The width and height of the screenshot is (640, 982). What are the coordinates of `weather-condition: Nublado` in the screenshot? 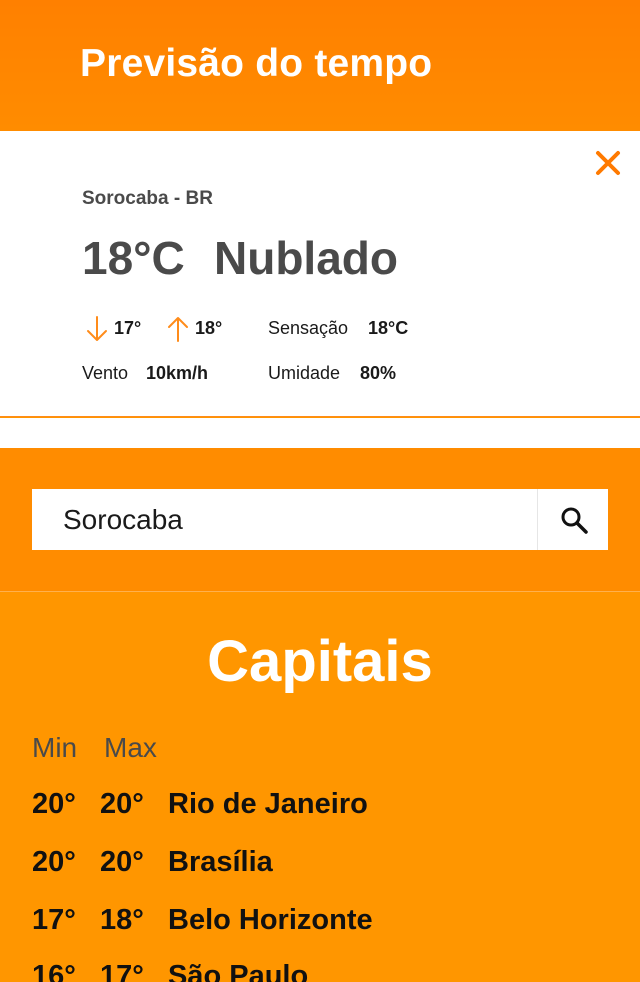 It's located at (306, 258).